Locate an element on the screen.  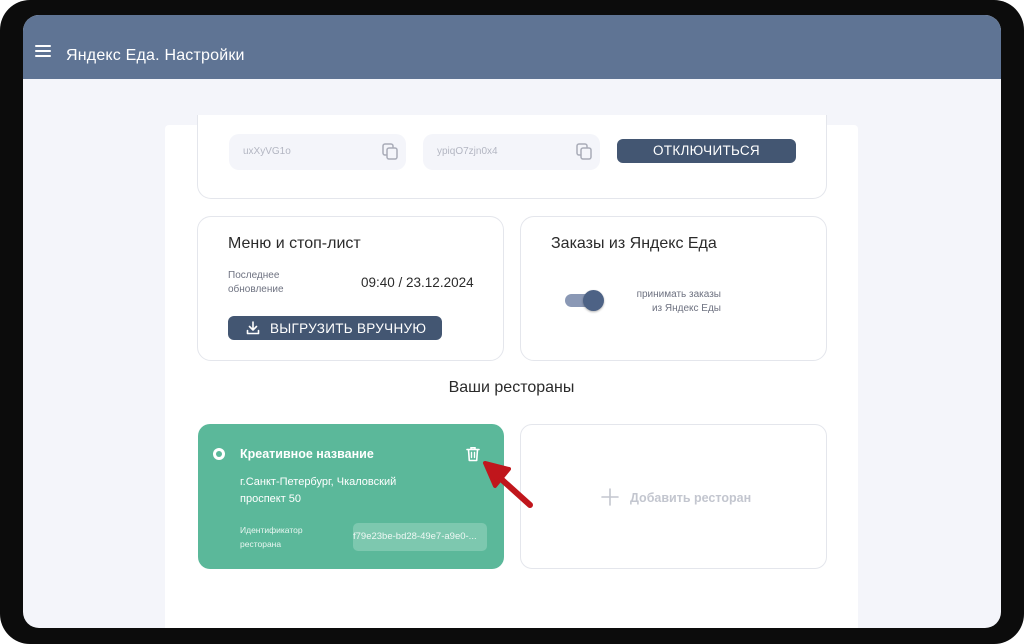
key-value-1: uxXyVG1o is located at coordinates (267, 151).